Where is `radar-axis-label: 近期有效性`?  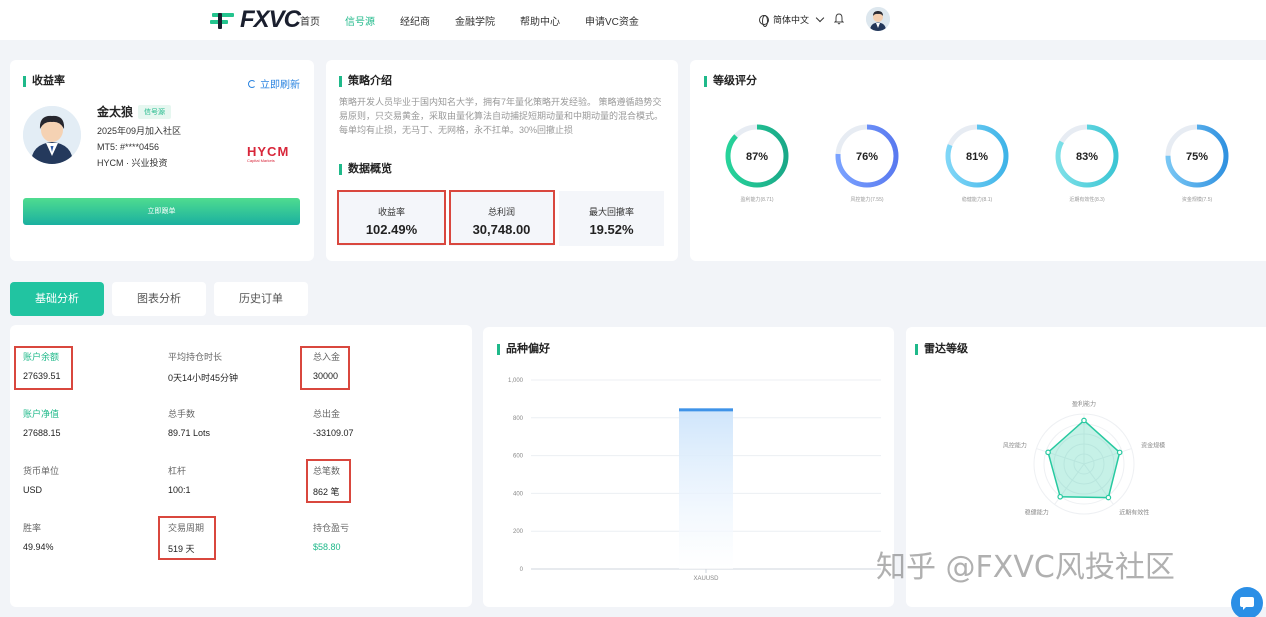 radar-axis-label: 近期有效性 is located at coordinates (1134, 513).